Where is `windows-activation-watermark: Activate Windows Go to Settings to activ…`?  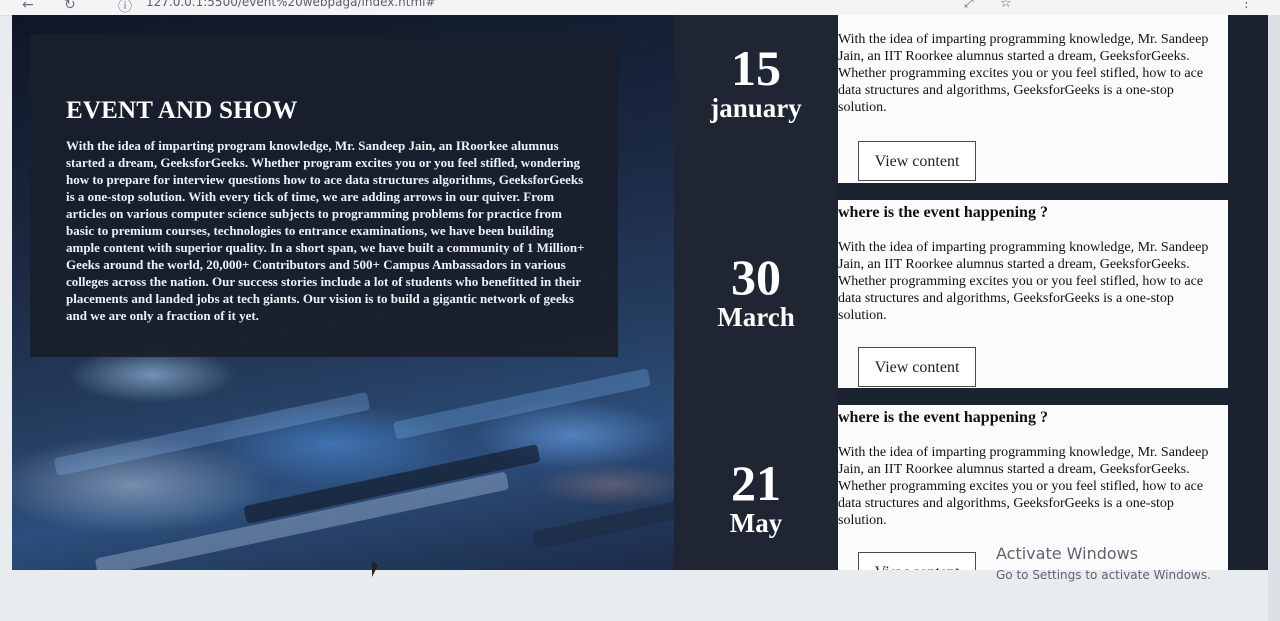
windows-activation-watermark: Activate Windows Go to Settings to activ… is located at coordinates (1103, 565).